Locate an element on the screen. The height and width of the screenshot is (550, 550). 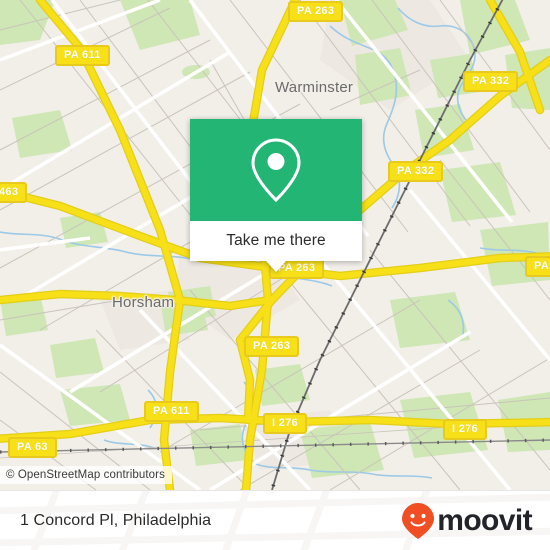
map-attribution: © OpenStreetMap contributors is located at coordinates (86, 475).